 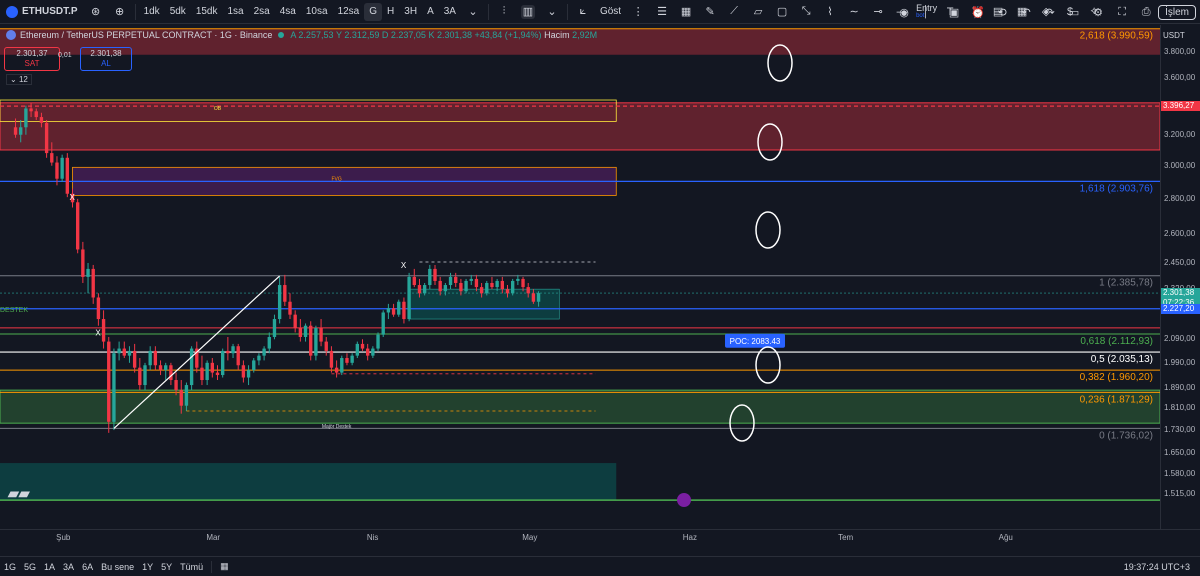 What do you see at coordinates (410, 12) in the screenshot?
I see `interval-3h: 3H` at bounding box center [410, 12].